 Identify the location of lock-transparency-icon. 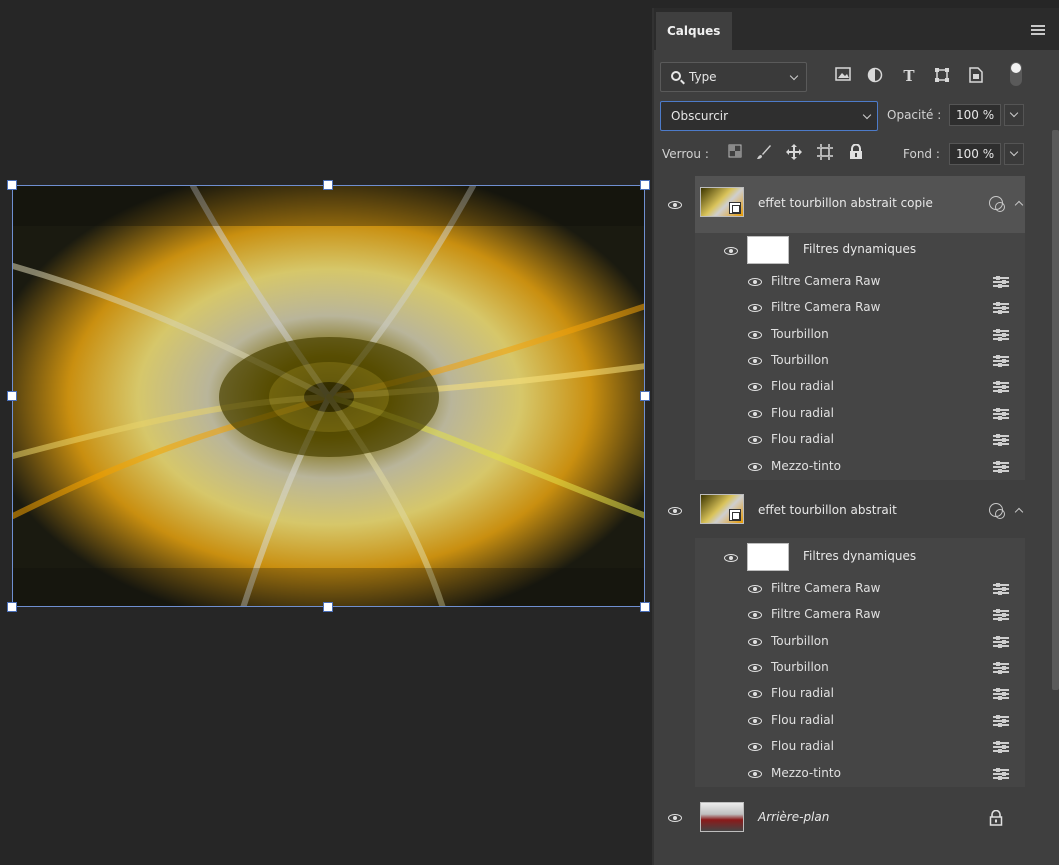
(735, 153).